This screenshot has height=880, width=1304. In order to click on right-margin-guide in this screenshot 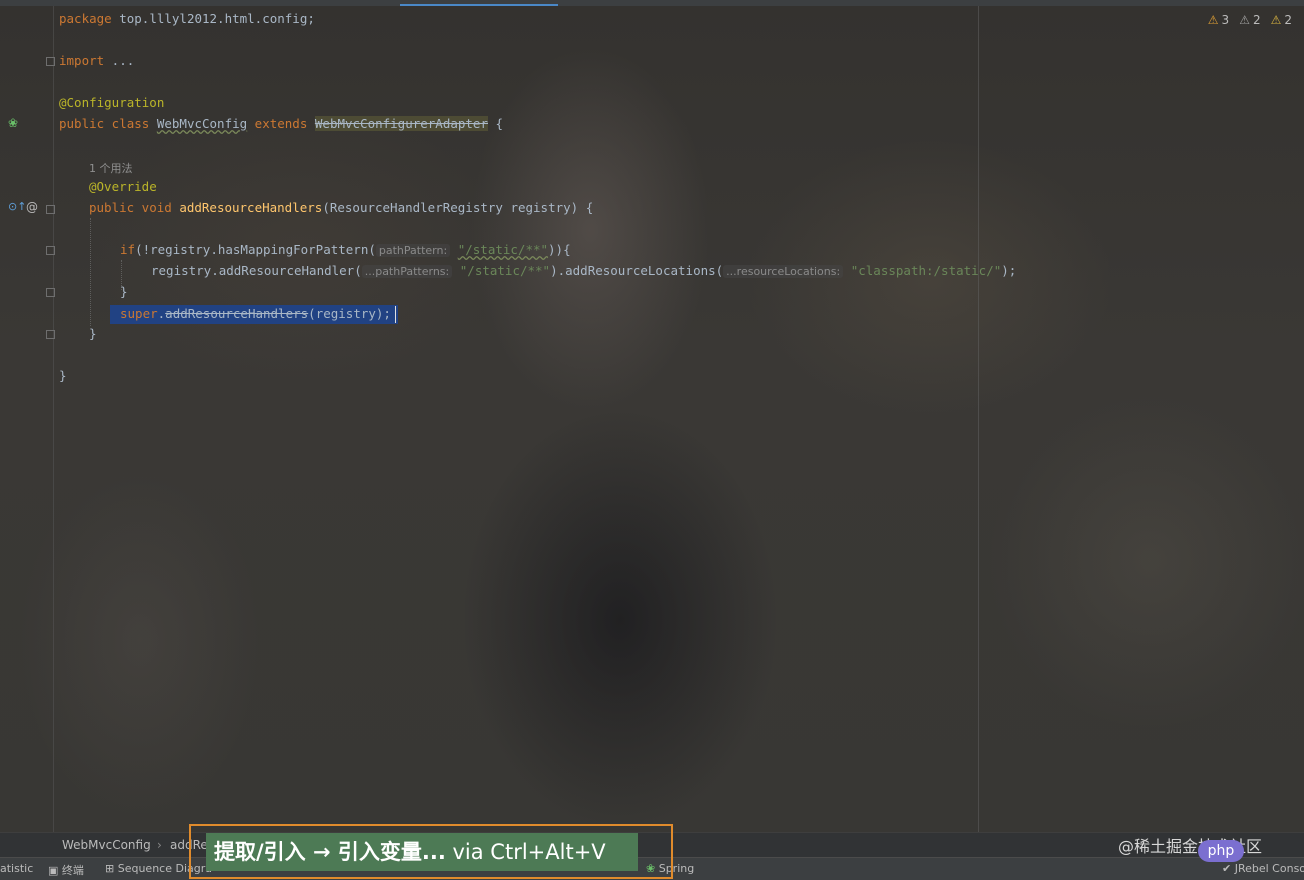, I will do `click(978, 419)`.